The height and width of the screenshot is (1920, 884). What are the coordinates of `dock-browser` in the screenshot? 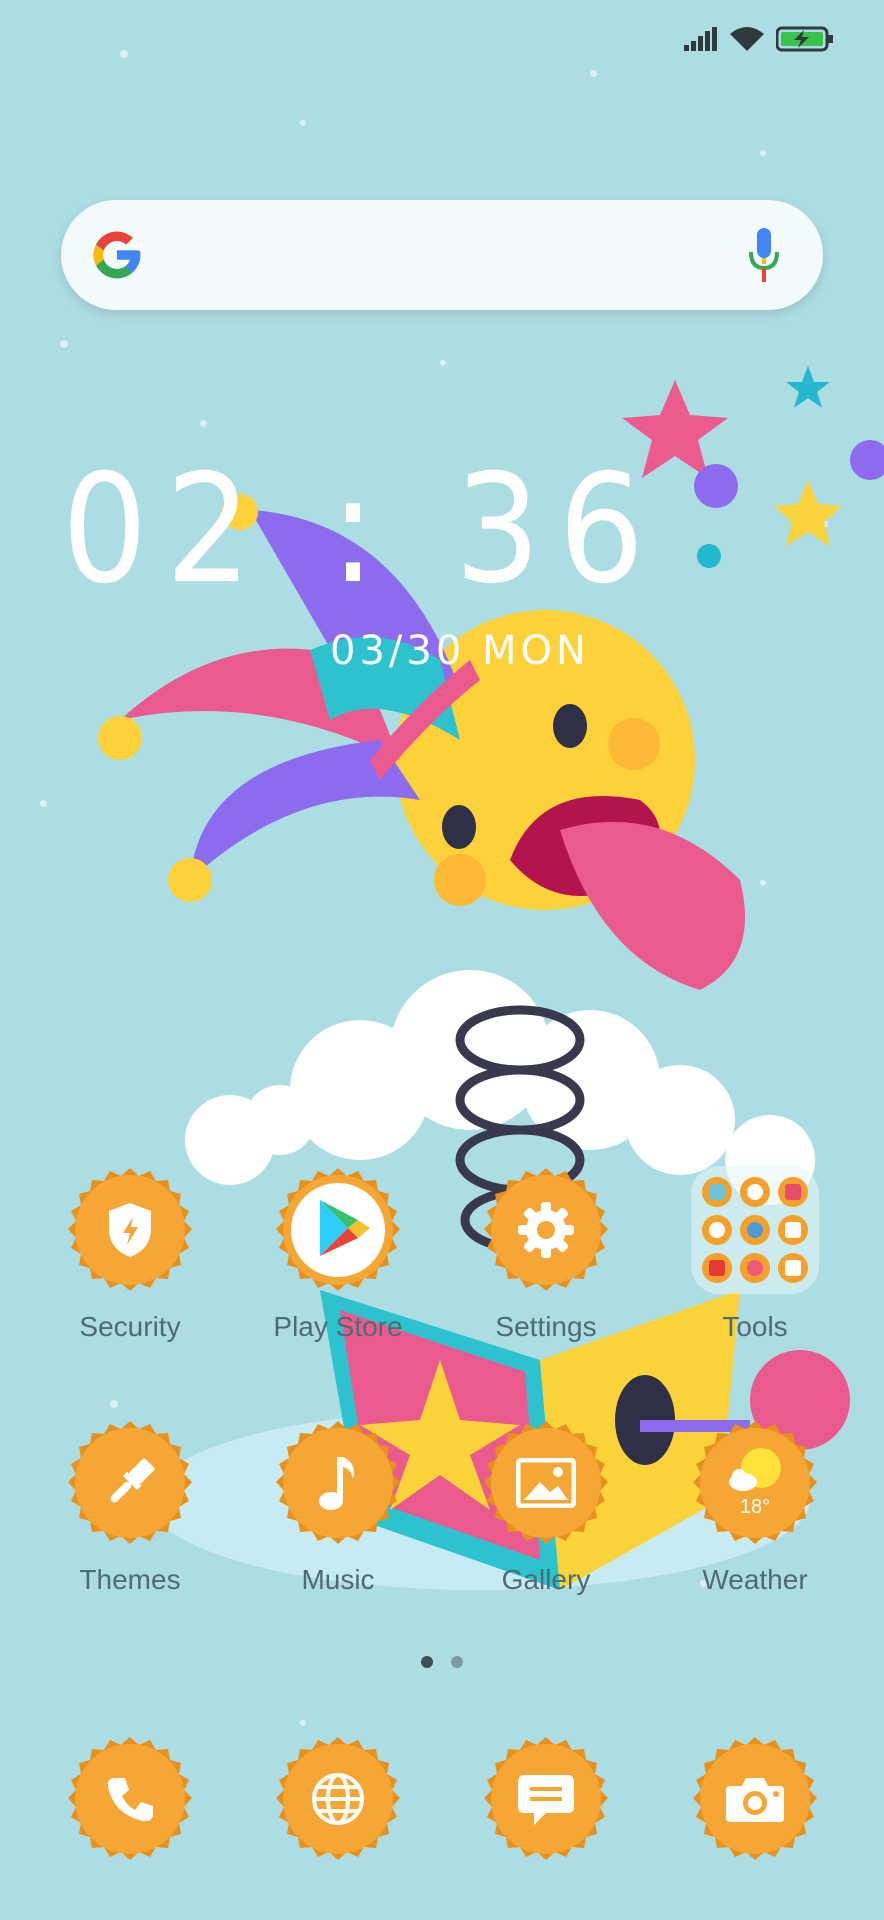 It's located at (338, 1799).